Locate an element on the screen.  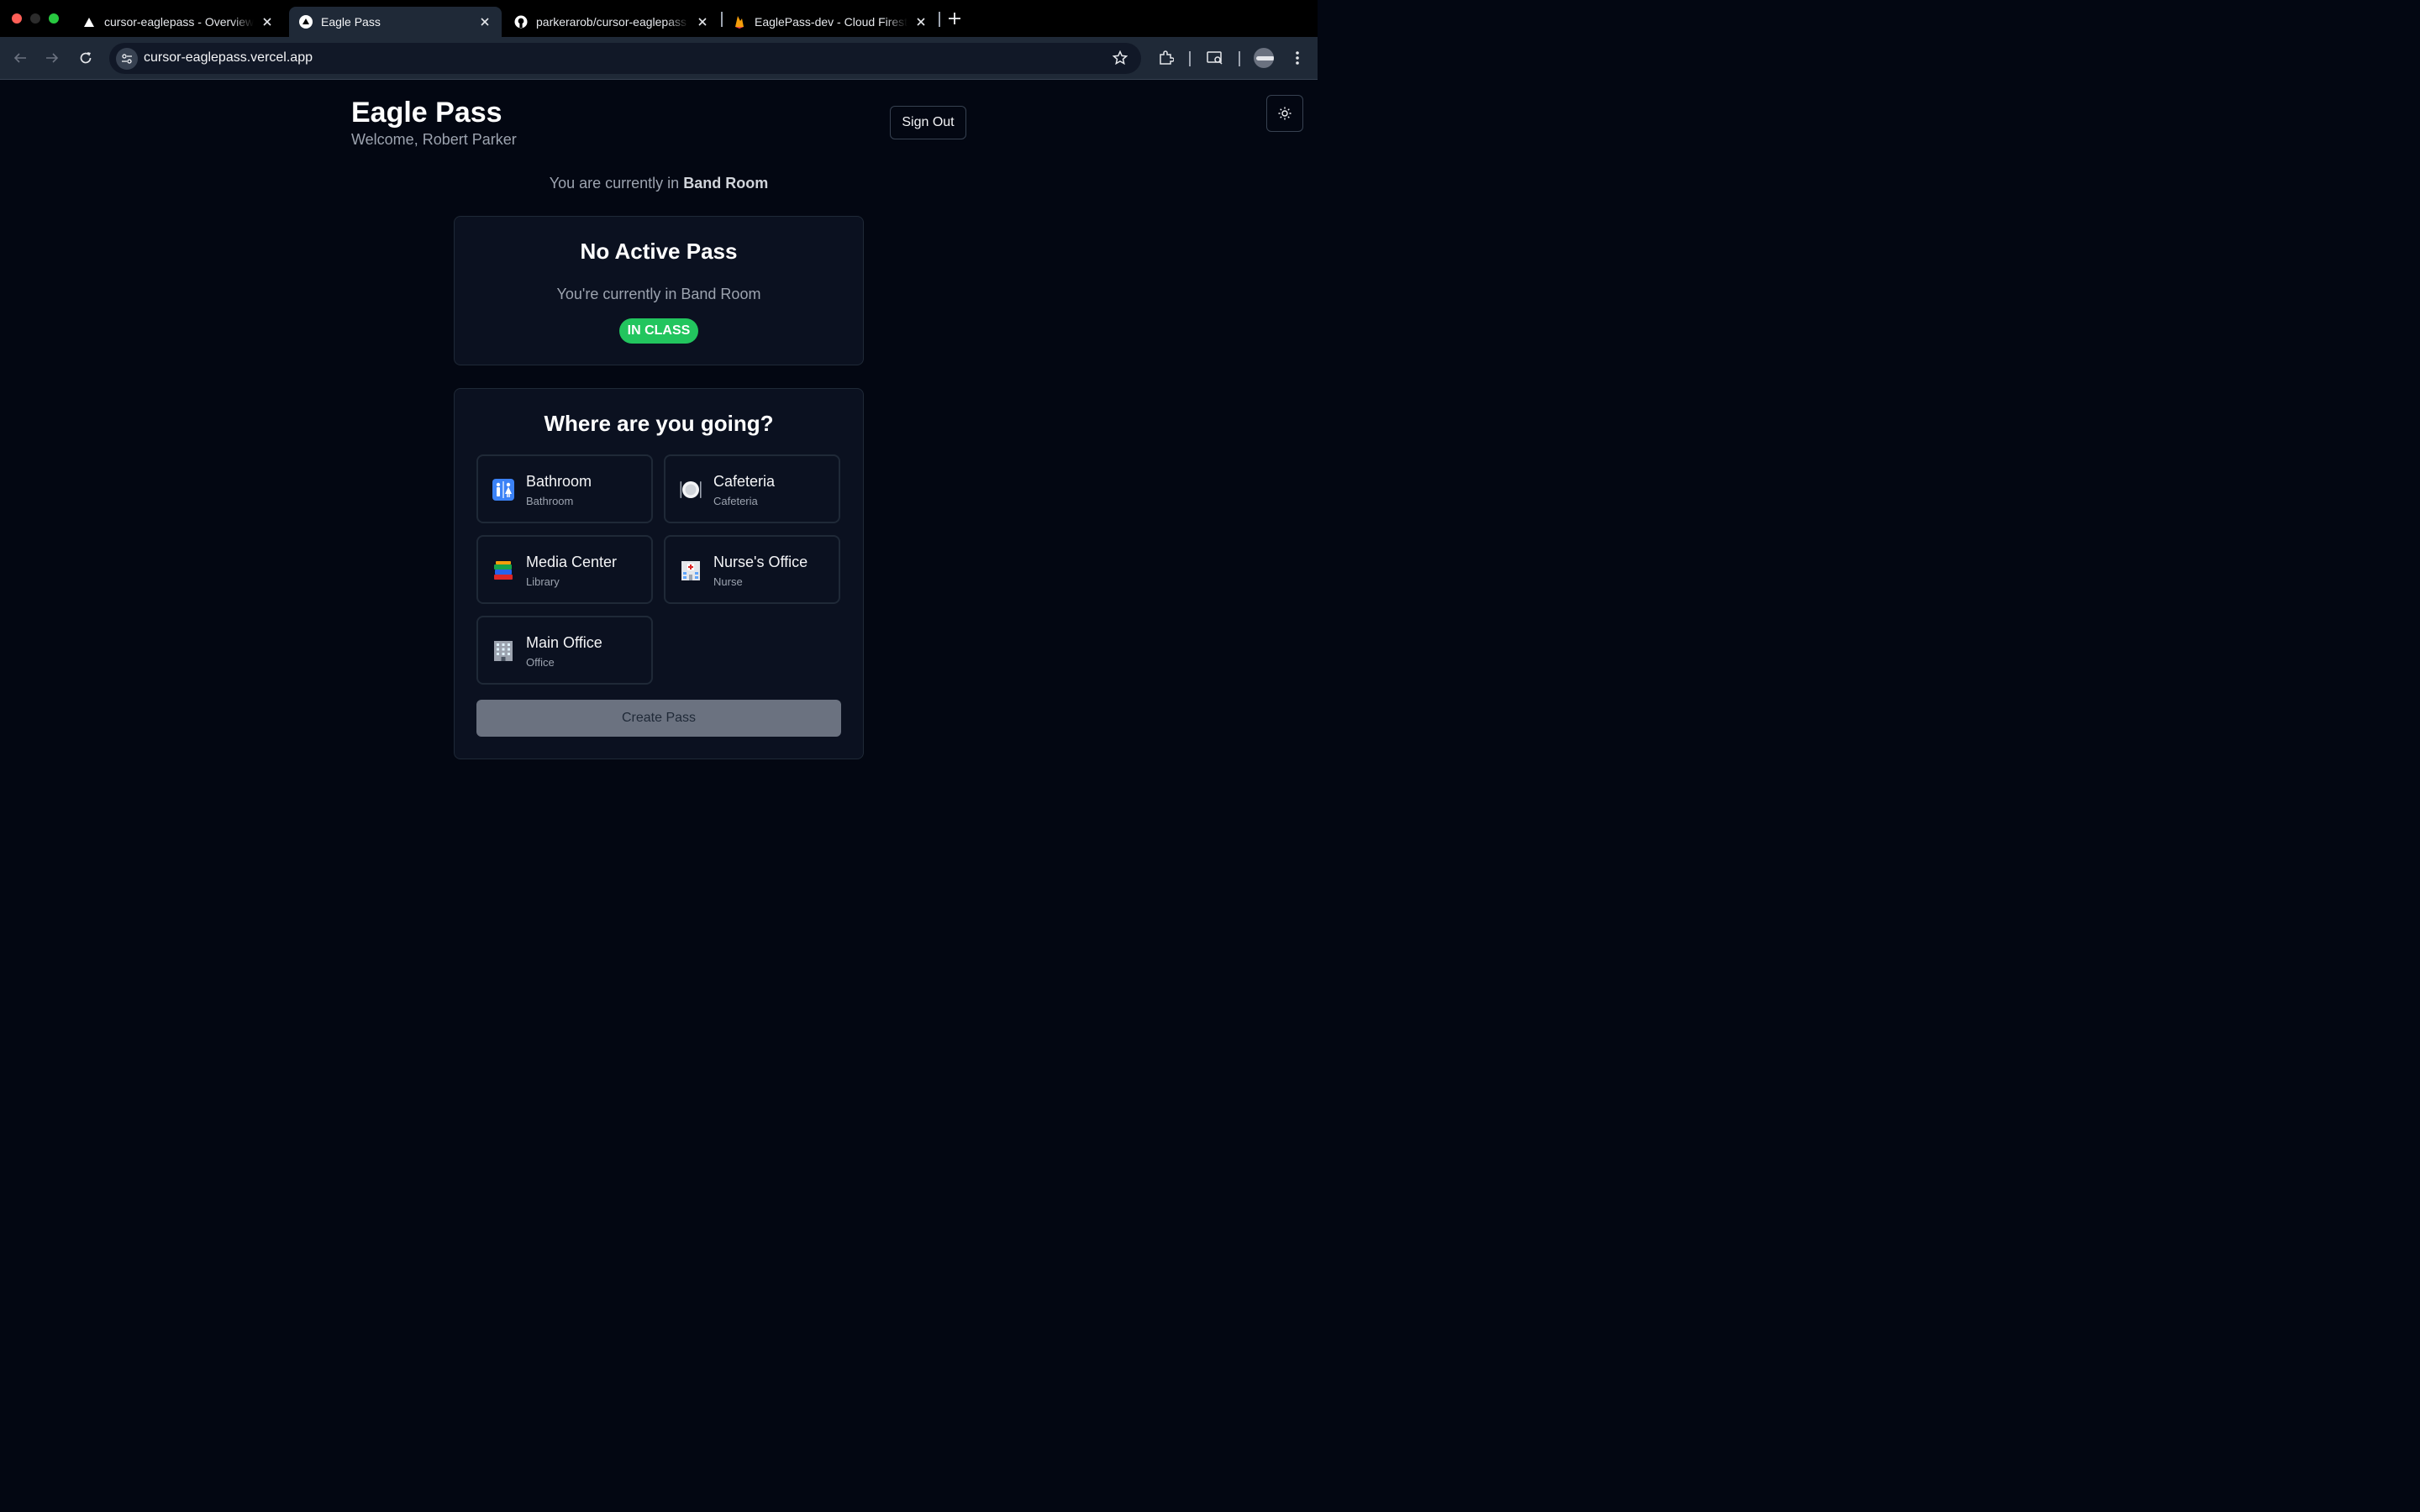
destination-option-nurses-office: Nurse's Office Nurse is located at coordinates (752, 569).